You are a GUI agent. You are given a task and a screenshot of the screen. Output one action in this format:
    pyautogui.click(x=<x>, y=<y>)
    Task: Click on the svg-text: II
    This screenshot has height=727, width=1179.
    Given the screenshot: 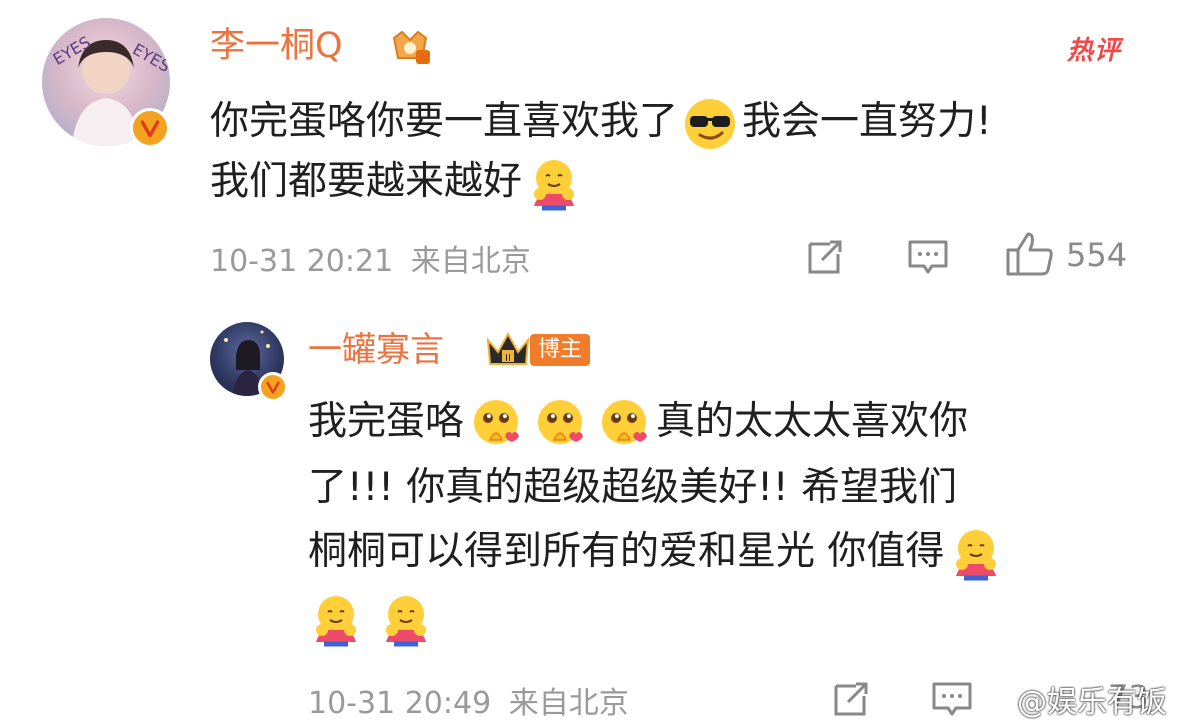 What is the action you would take?
    pyautogui.click(x=508, y=358)
    